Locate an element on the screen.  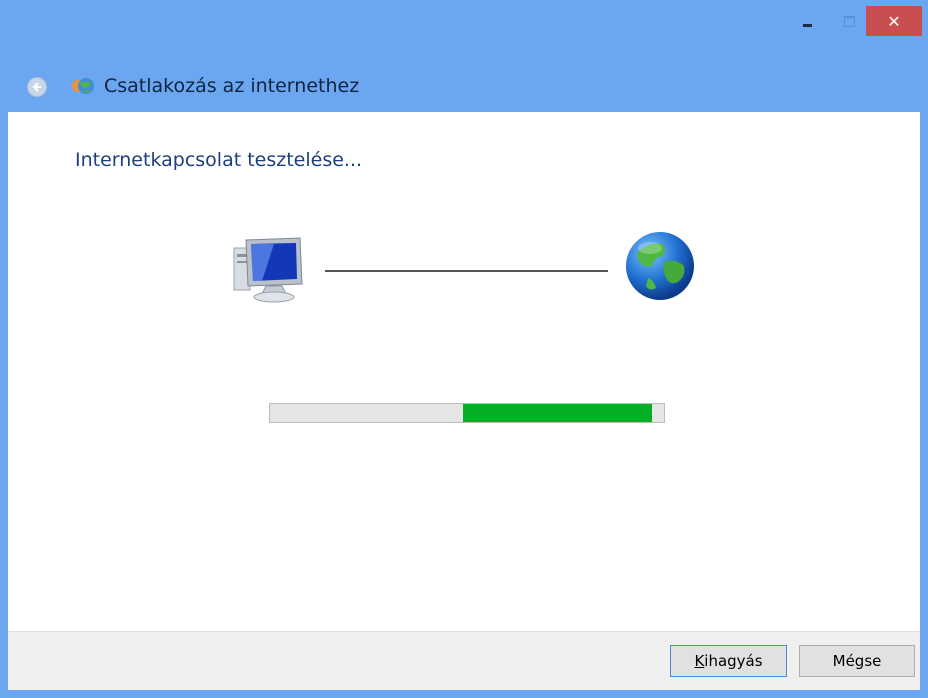
wizard-title: Csatlakozás az internethez is located at coordinates (232, 86).